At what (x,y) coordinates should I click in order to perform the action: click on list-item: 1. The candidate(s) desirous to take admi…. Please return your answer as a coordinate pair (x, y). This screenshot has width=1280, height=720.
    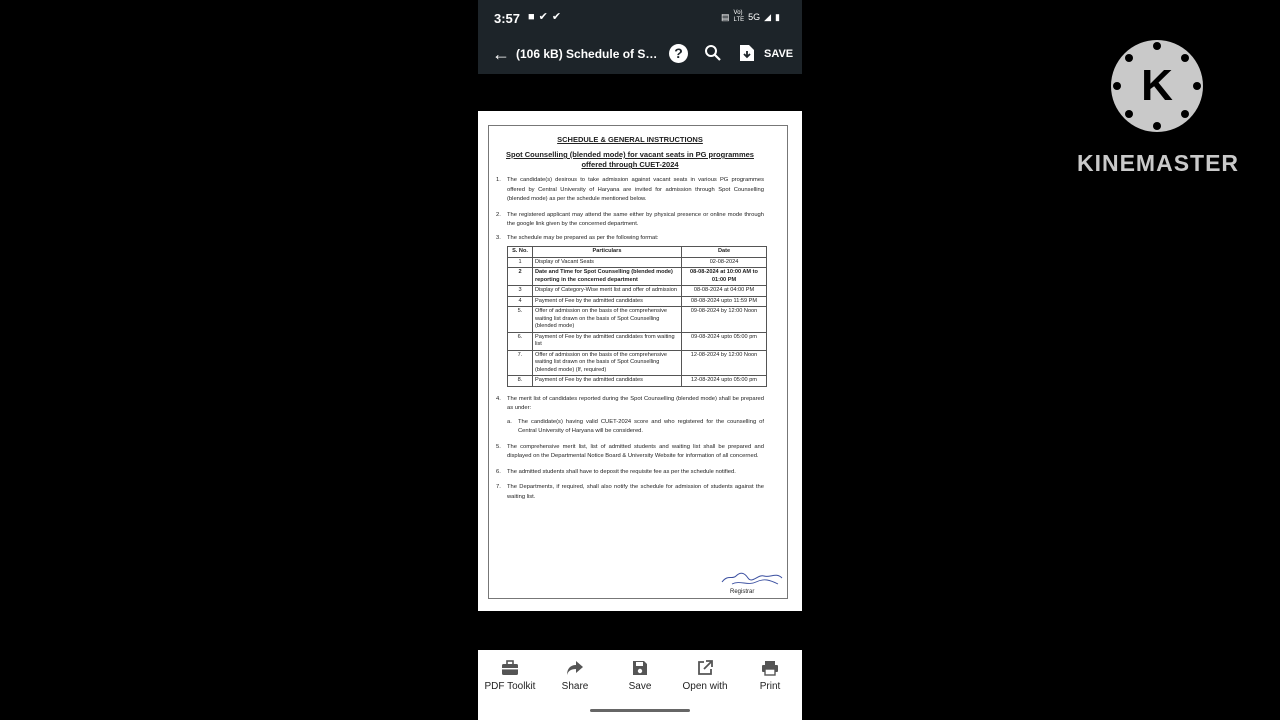
    Looking at the image, I should click on (630, 189).